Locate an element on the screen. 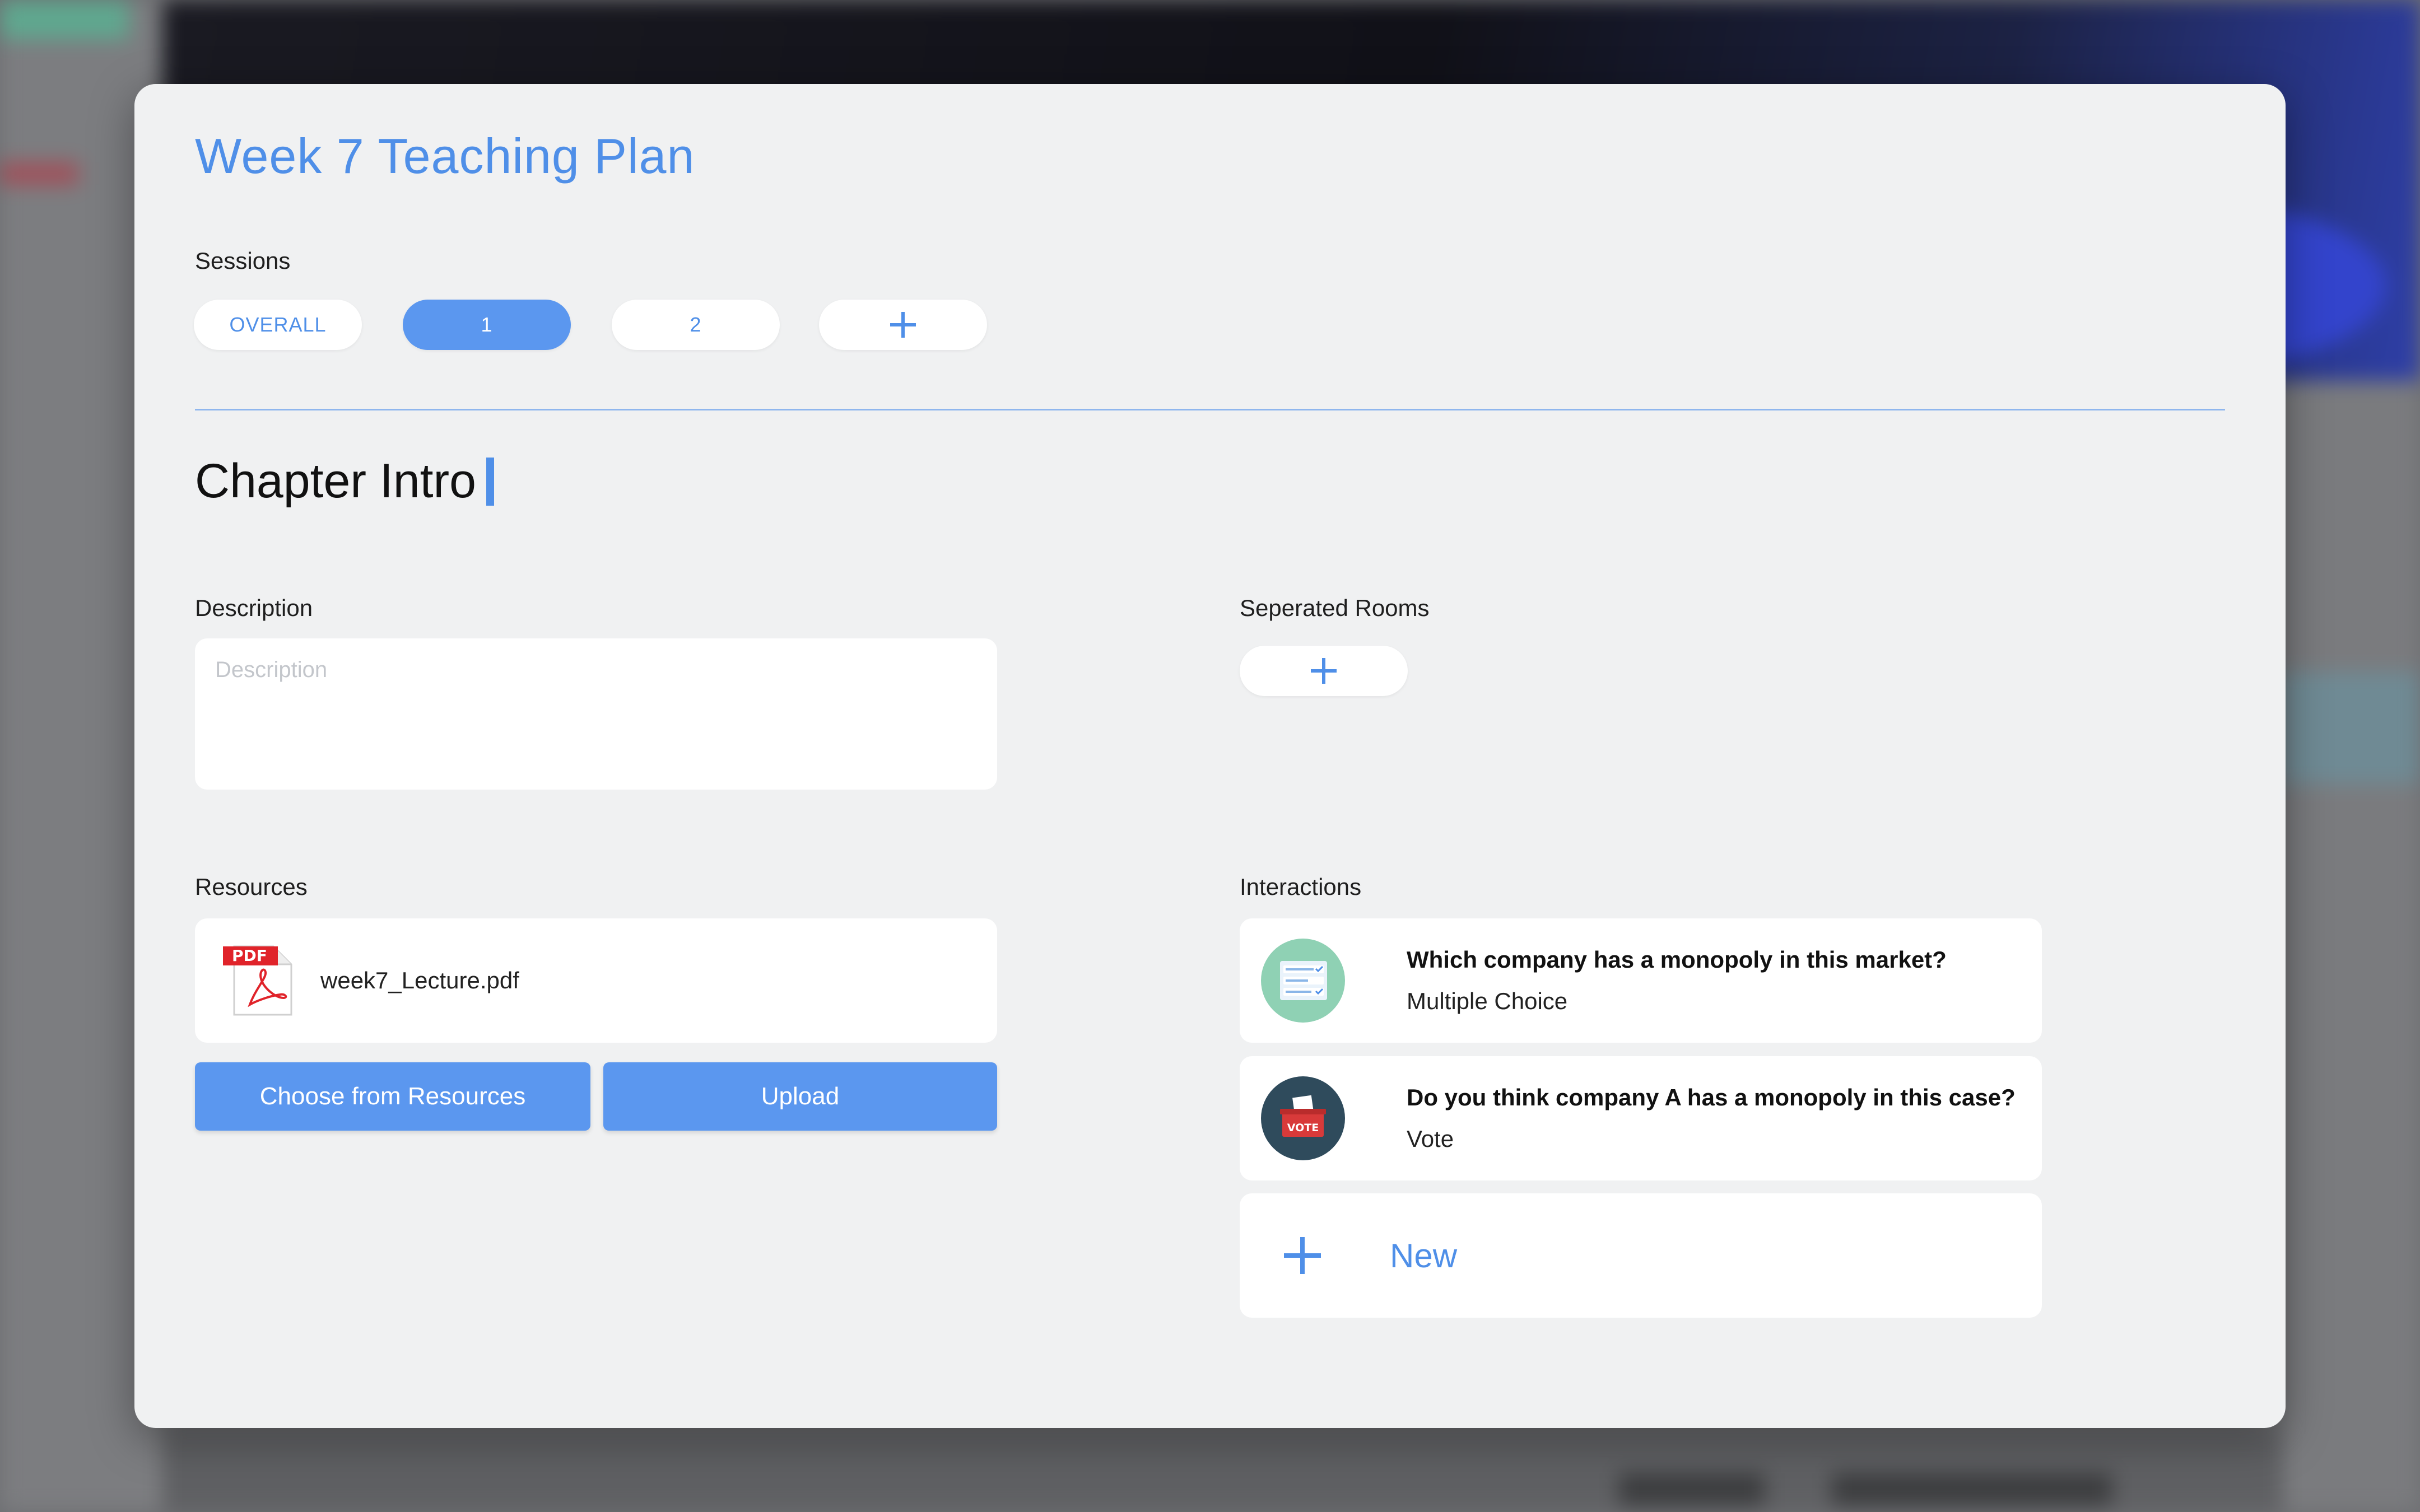 This screenshot has height=1512, width=2420. chapter-title: Chapter Intro is located at coordinates (344, 482).